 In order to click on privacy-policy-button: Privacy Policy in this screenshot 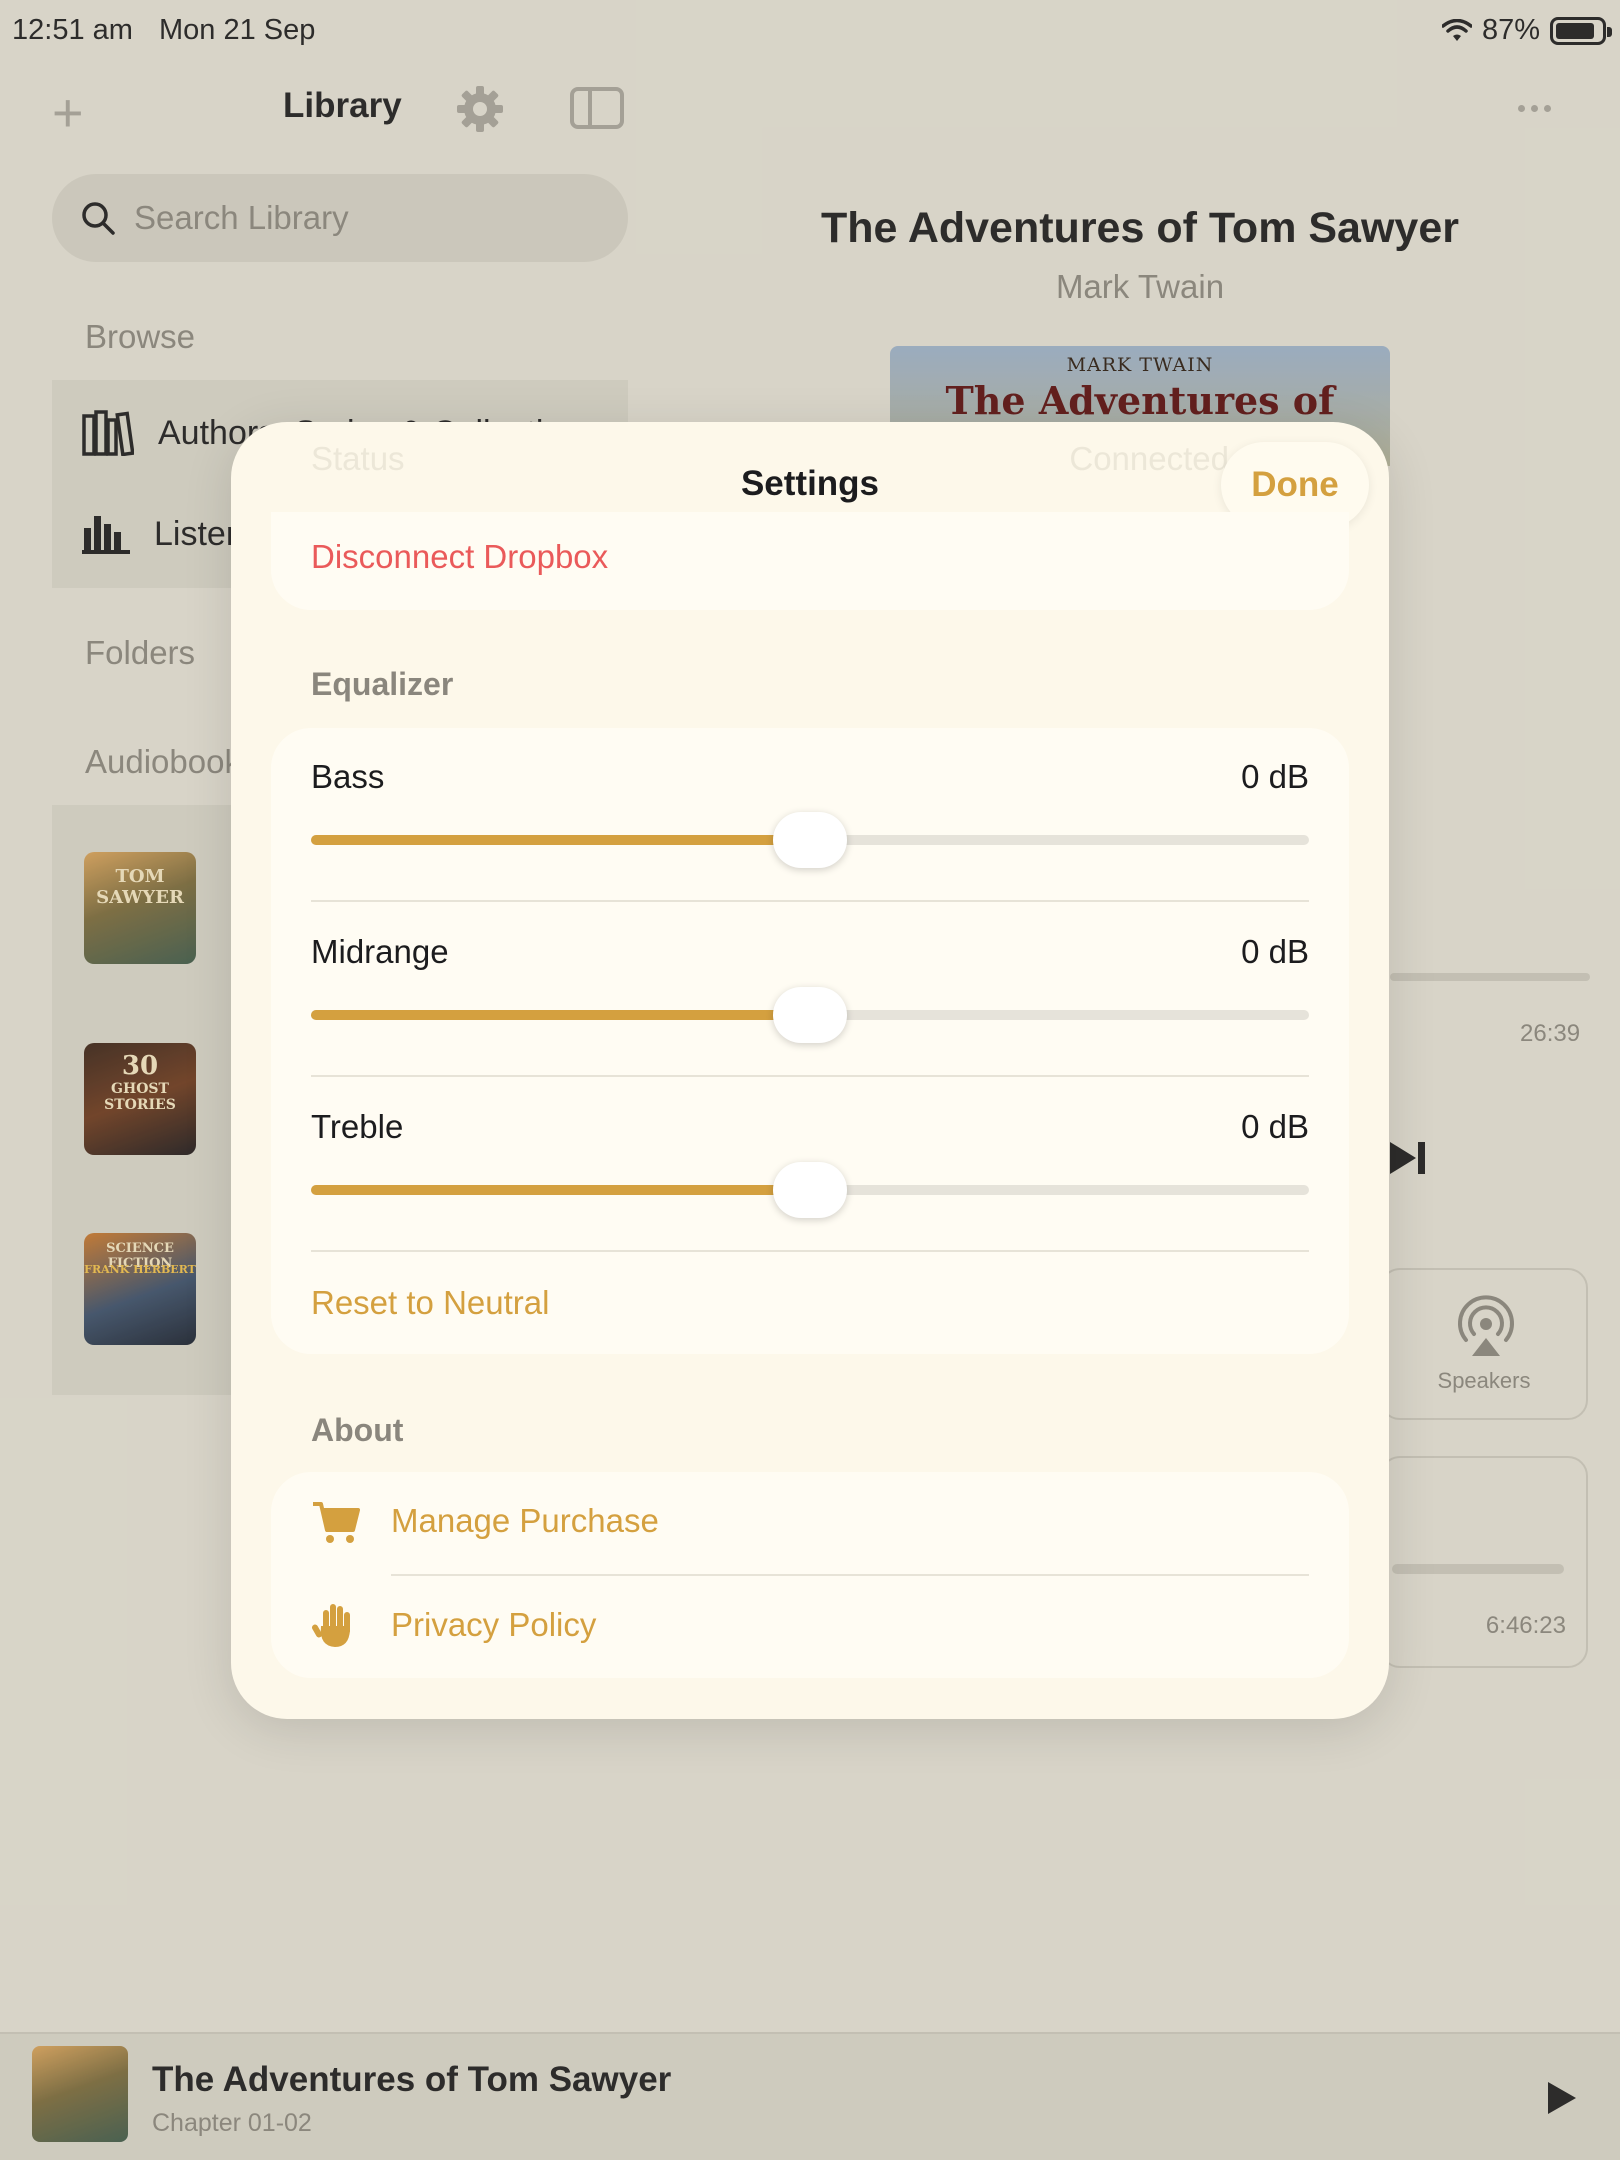, I will do `click(453, 1625)`.